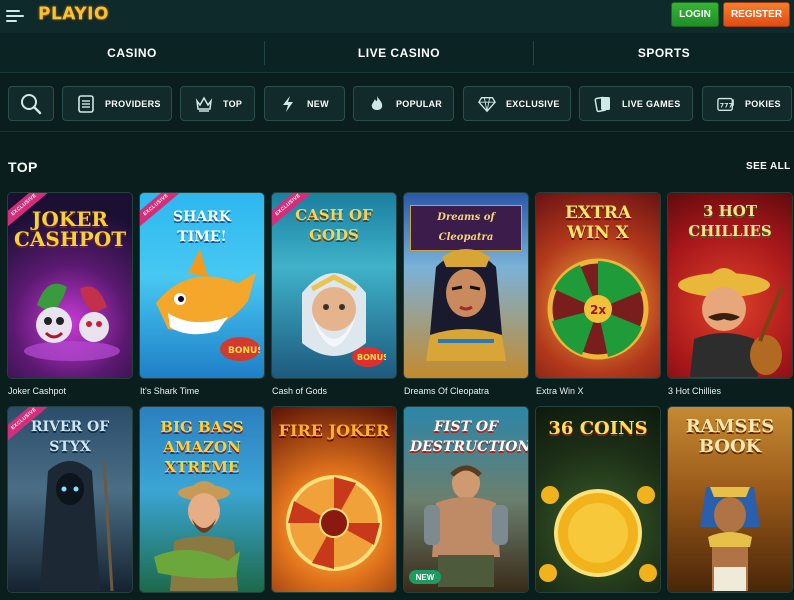  What do you see at coordinates (197, 536) in the screenshot?
I see `fisherman-illustration` at bounding box center [197, 536].